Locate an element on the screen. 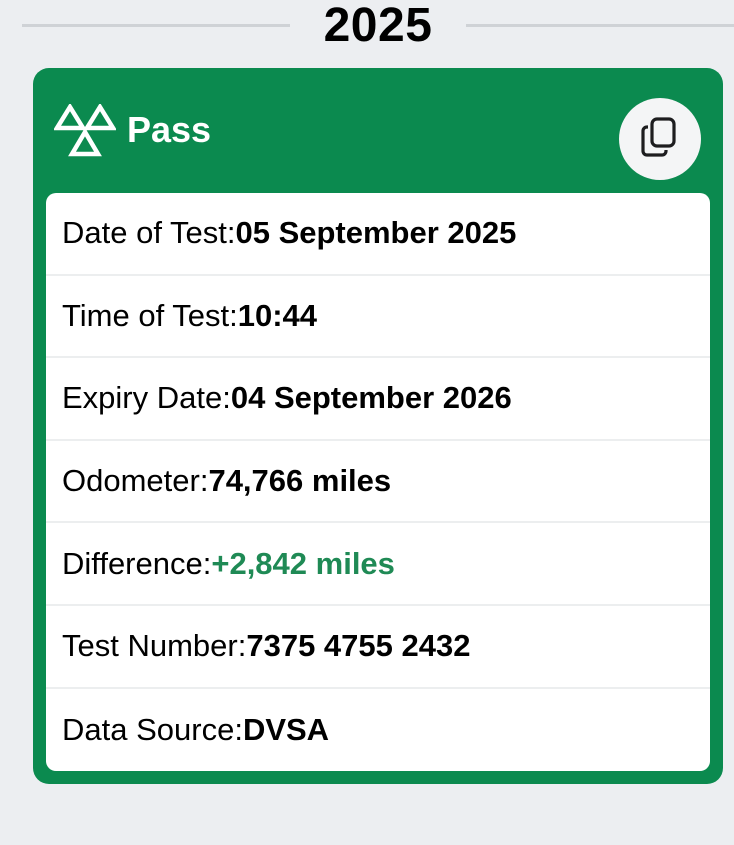  copy-icon is located at coordinates (660, 139).